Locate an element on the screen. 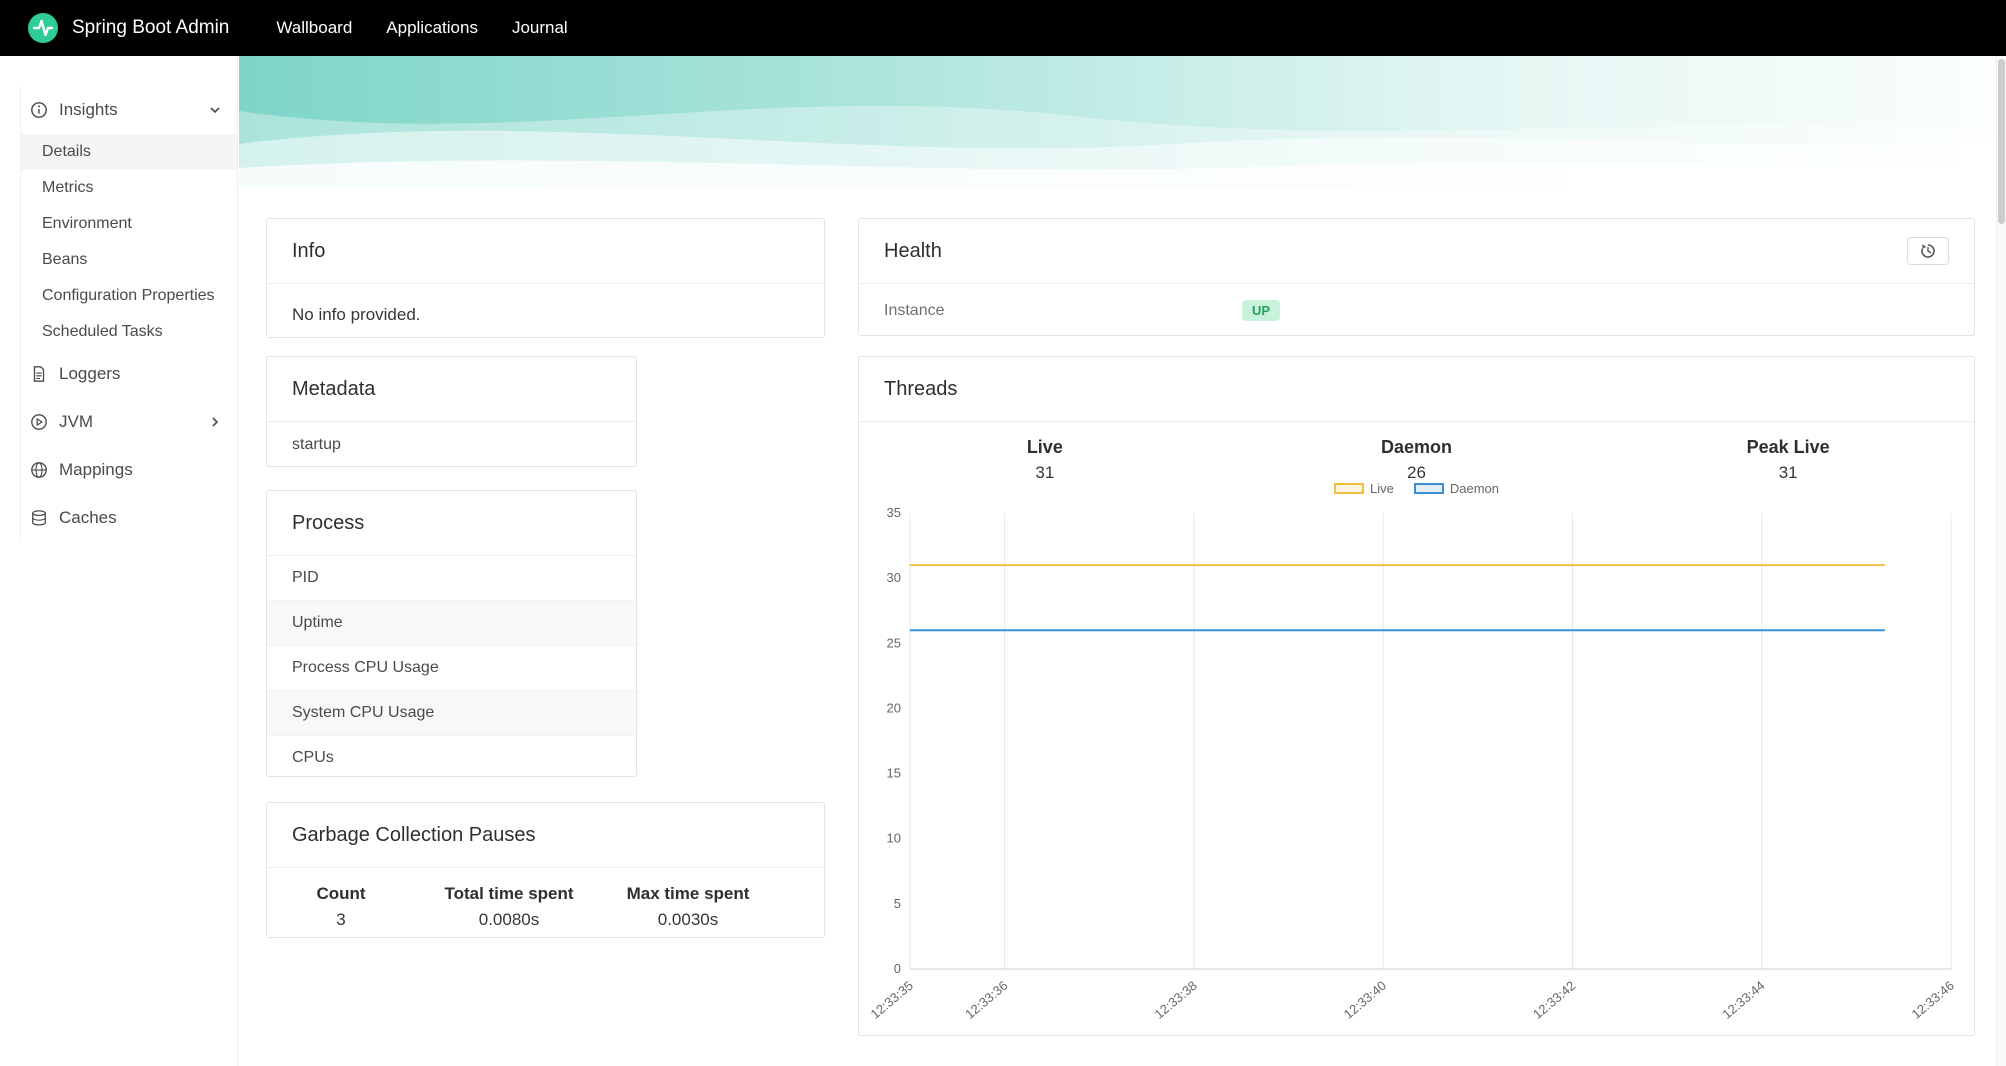  brand-link: Spring Boot Admin is located at coordinates (127, 28).